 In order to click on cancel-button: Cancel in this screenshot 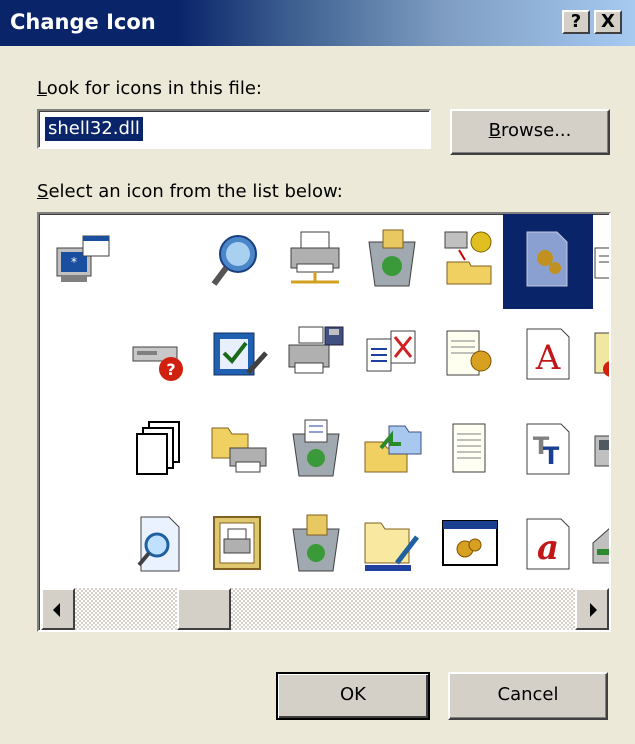, I will do `click(528, 696)`.